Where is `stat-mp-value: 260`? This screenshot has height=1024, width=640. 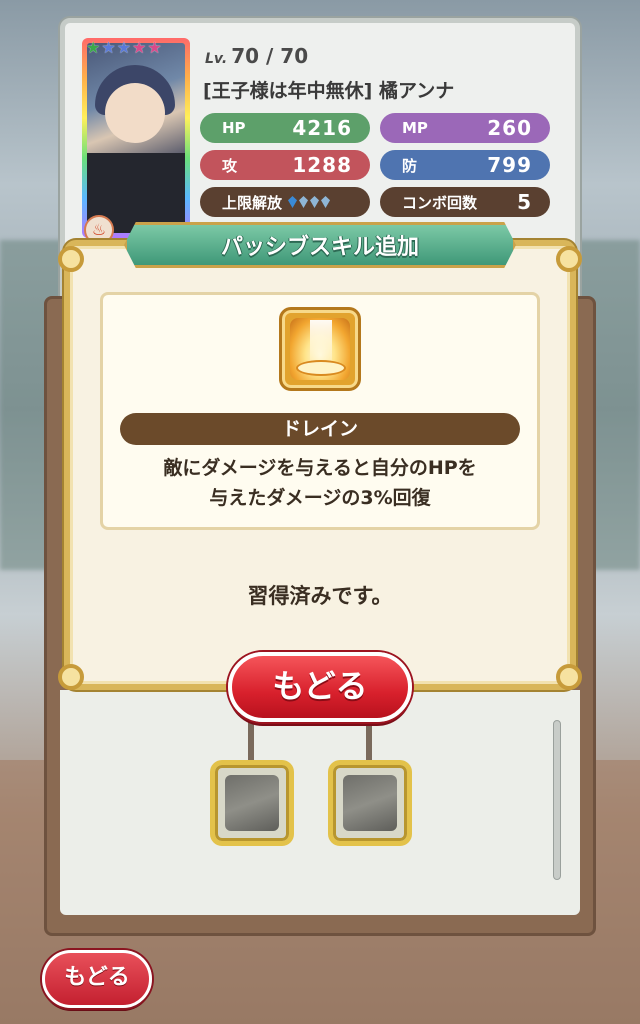 stat-mp-value: 260 is located at coordinates (509, 128).